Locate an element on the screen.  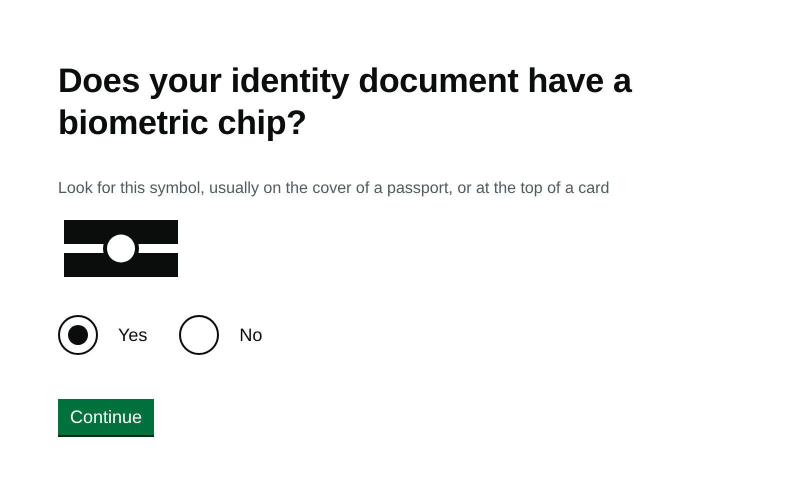
radio-label: Yes is located at coordinates (133, 335).